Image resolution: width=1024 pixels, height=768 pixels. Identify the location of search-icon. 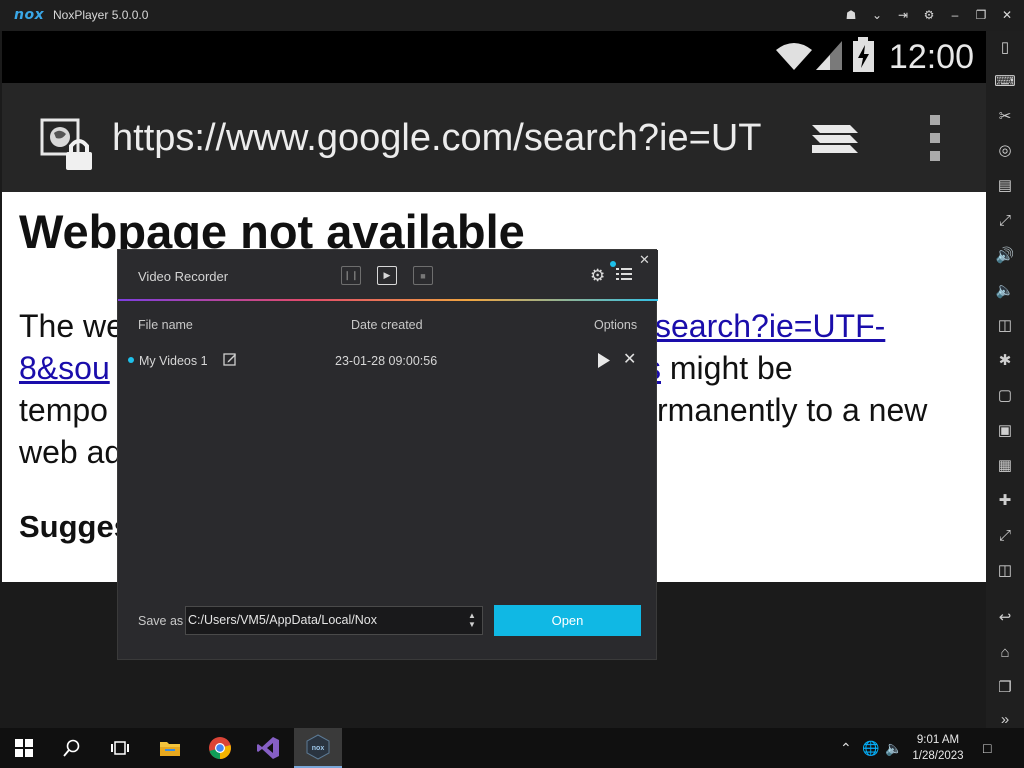
(72, 748).